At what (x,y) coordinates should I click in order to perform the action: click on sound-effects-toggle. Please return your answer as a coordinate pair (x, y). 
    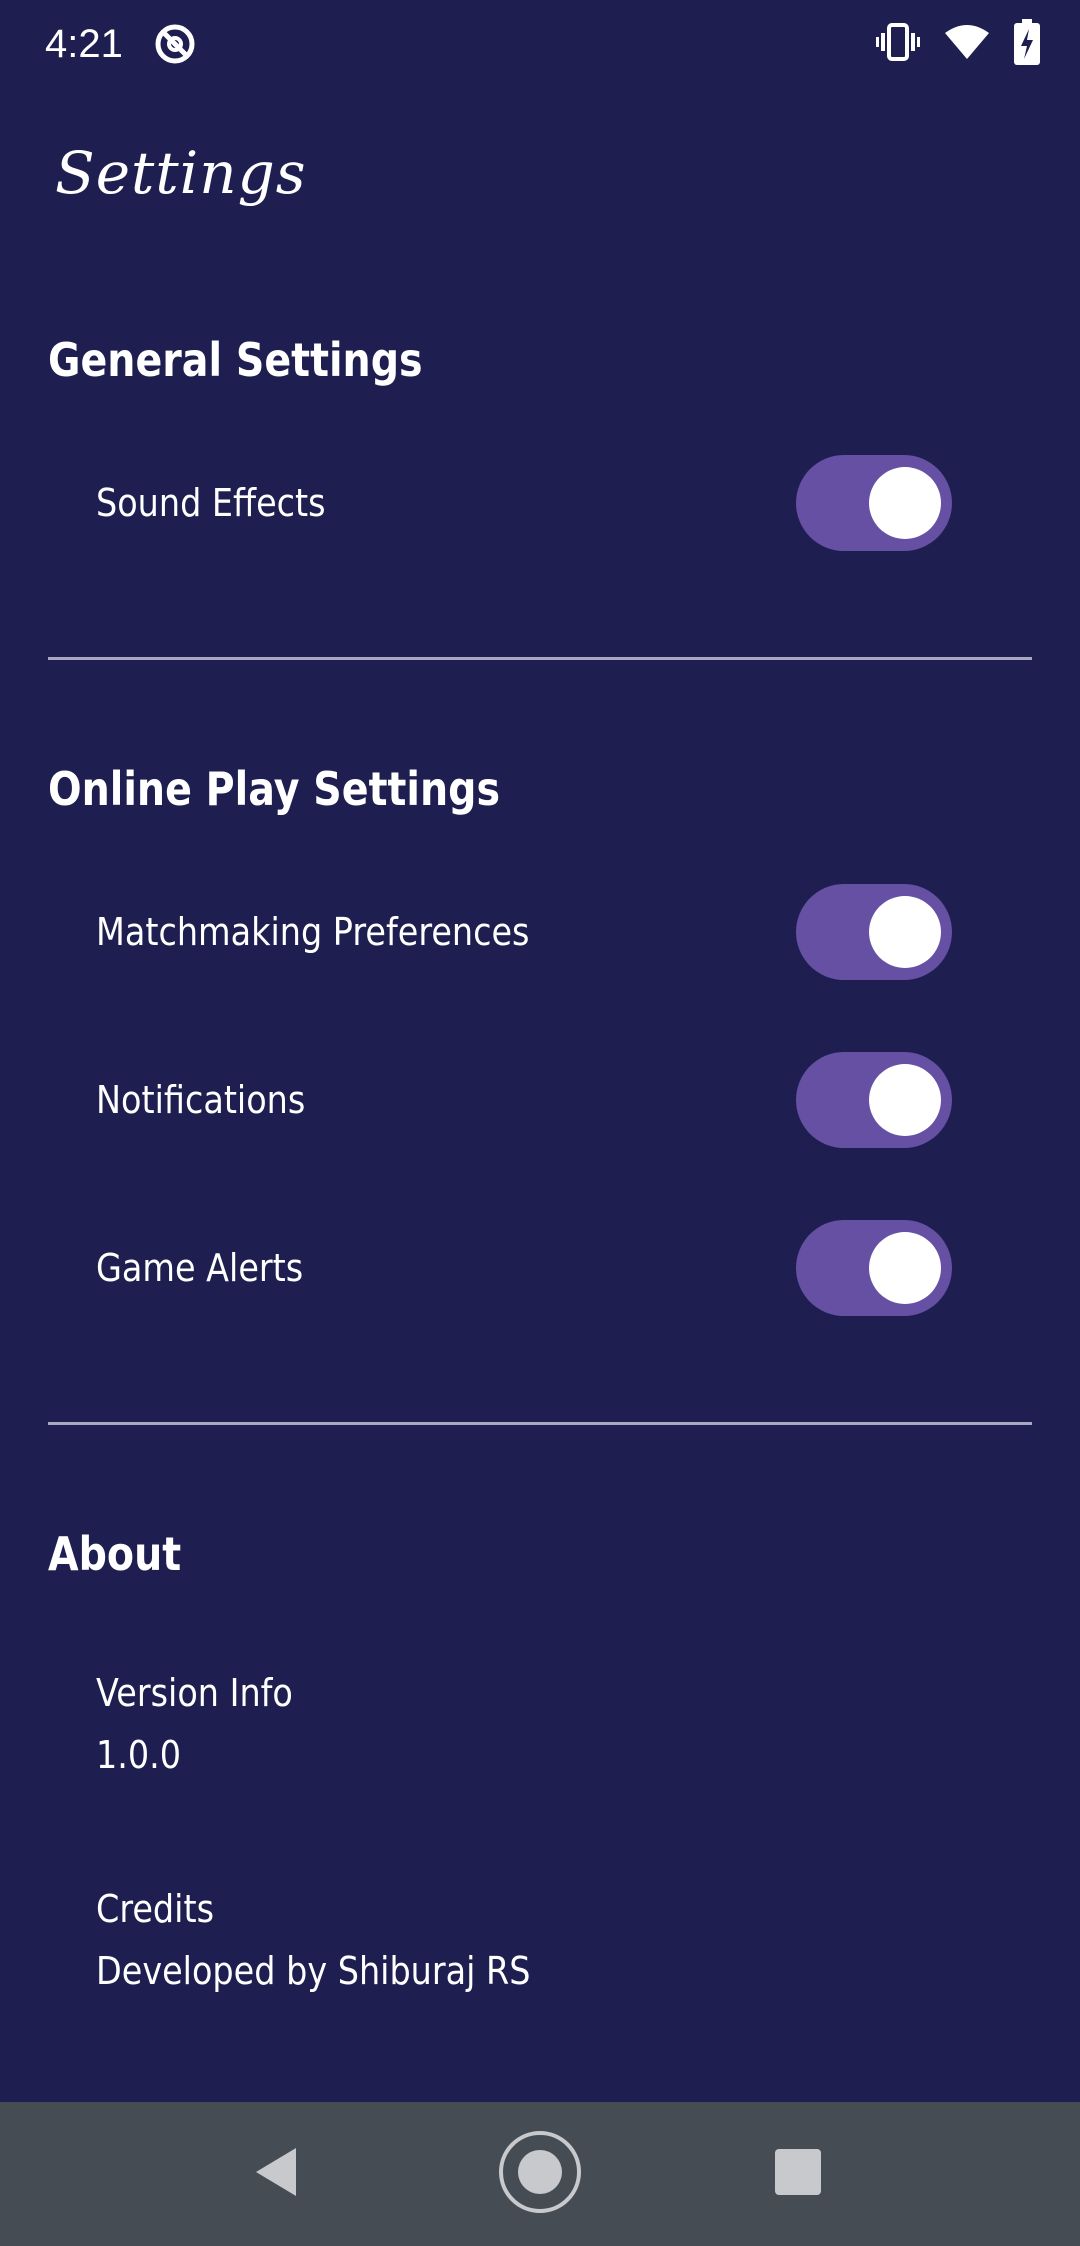
    Looking at the image, I should click on (874, 503).